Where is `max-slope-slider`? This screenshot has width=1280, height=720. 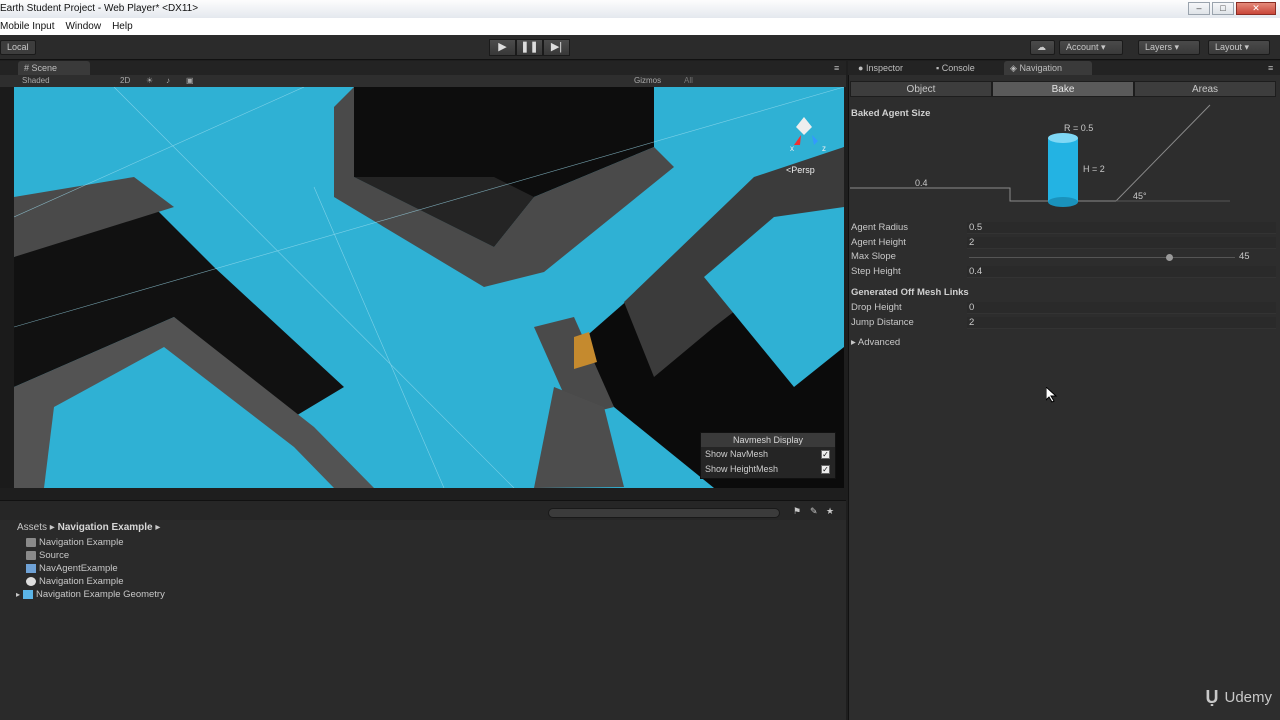
max-slope-slider is located at coordinates (1102, 257).